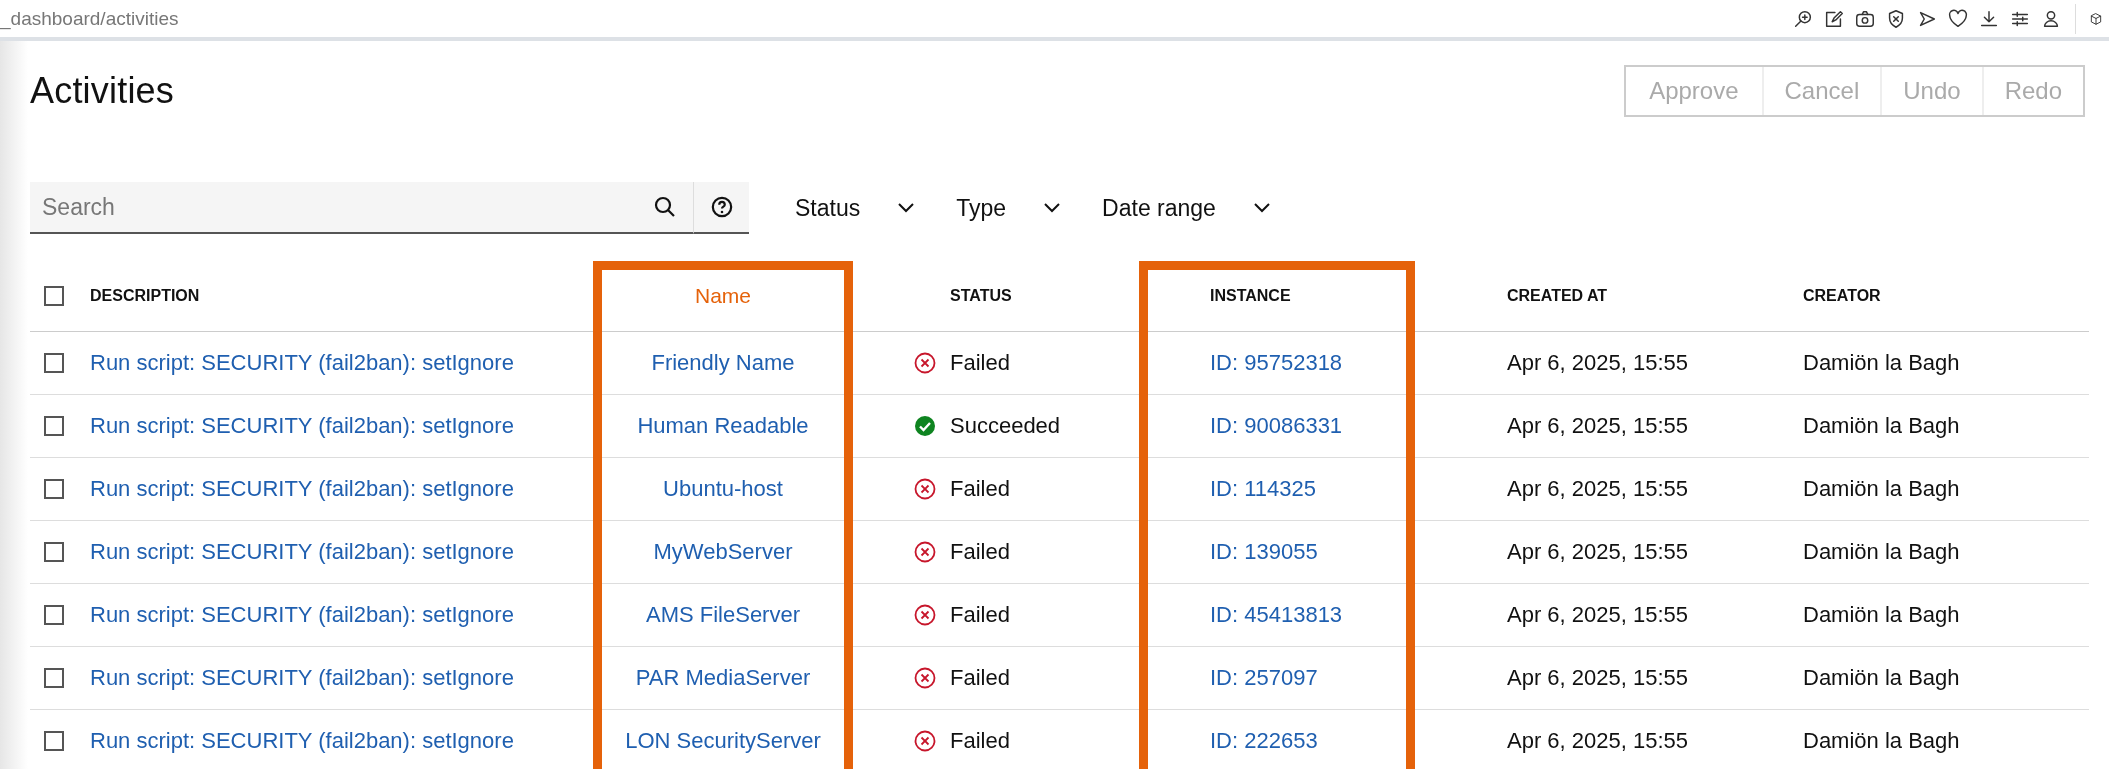  What do you see at coordinates (102, 91) in the screenshot?
I see `page-title: Activities` at bounding box center [102, 91].